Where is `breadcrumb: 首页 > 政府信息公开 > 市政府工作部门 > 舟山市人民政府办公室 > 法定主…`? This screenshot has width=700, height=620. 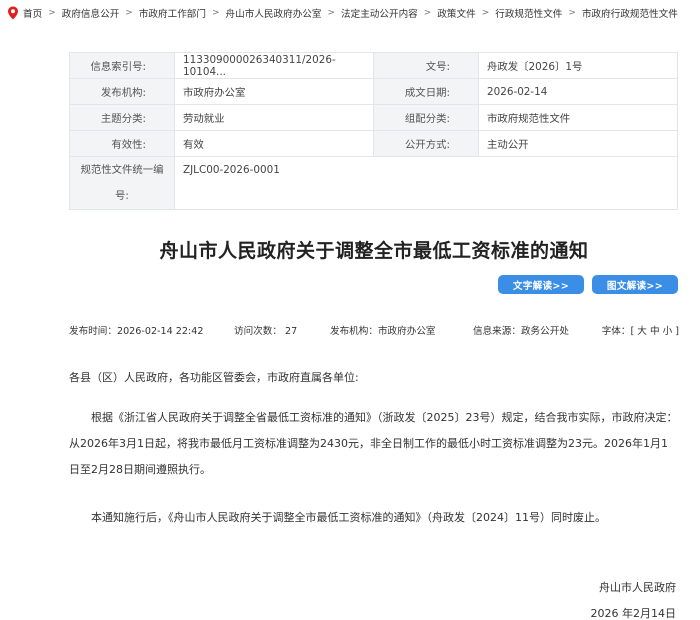 breadcrumb: 首页 > 政府信息公开 > 市政府工作部门 > 舟山市人民政府办公室 > 法定主… is located at coordinates (342, 13).